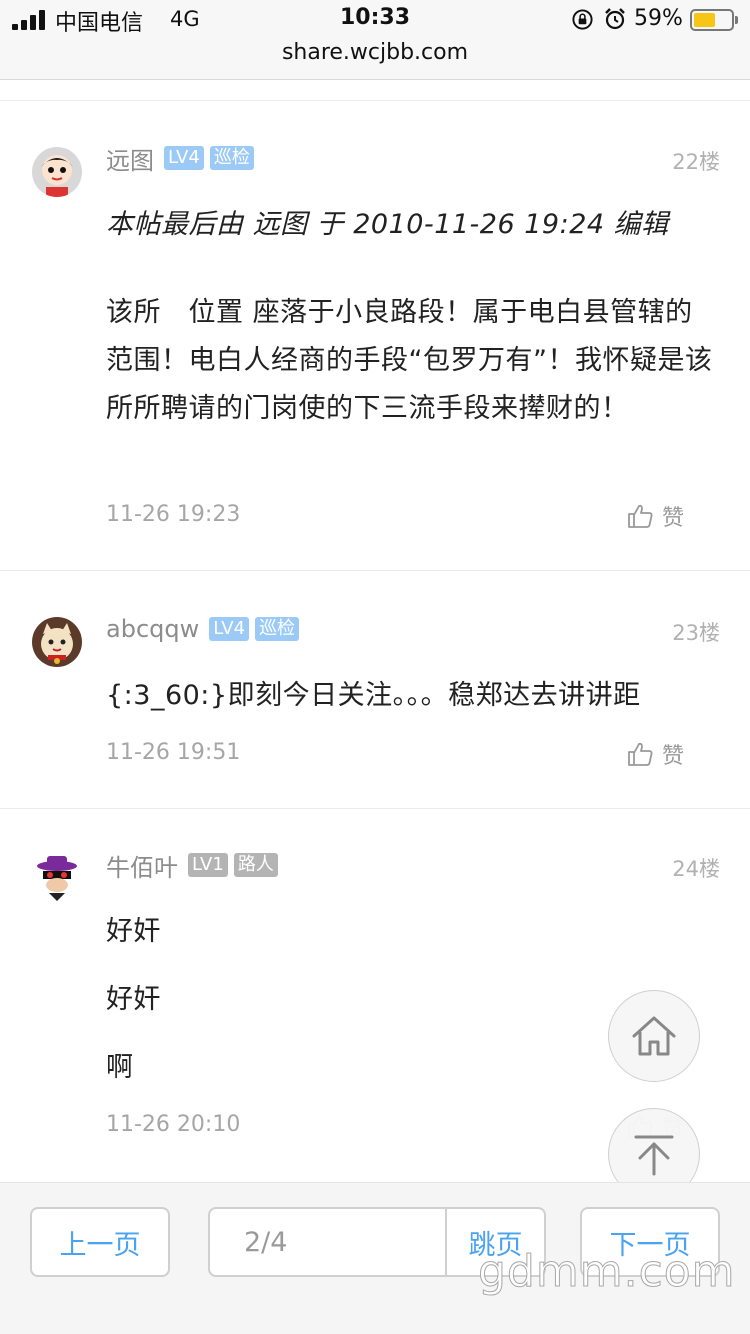  I want to click on username: abcqqw, so click(152, 629).